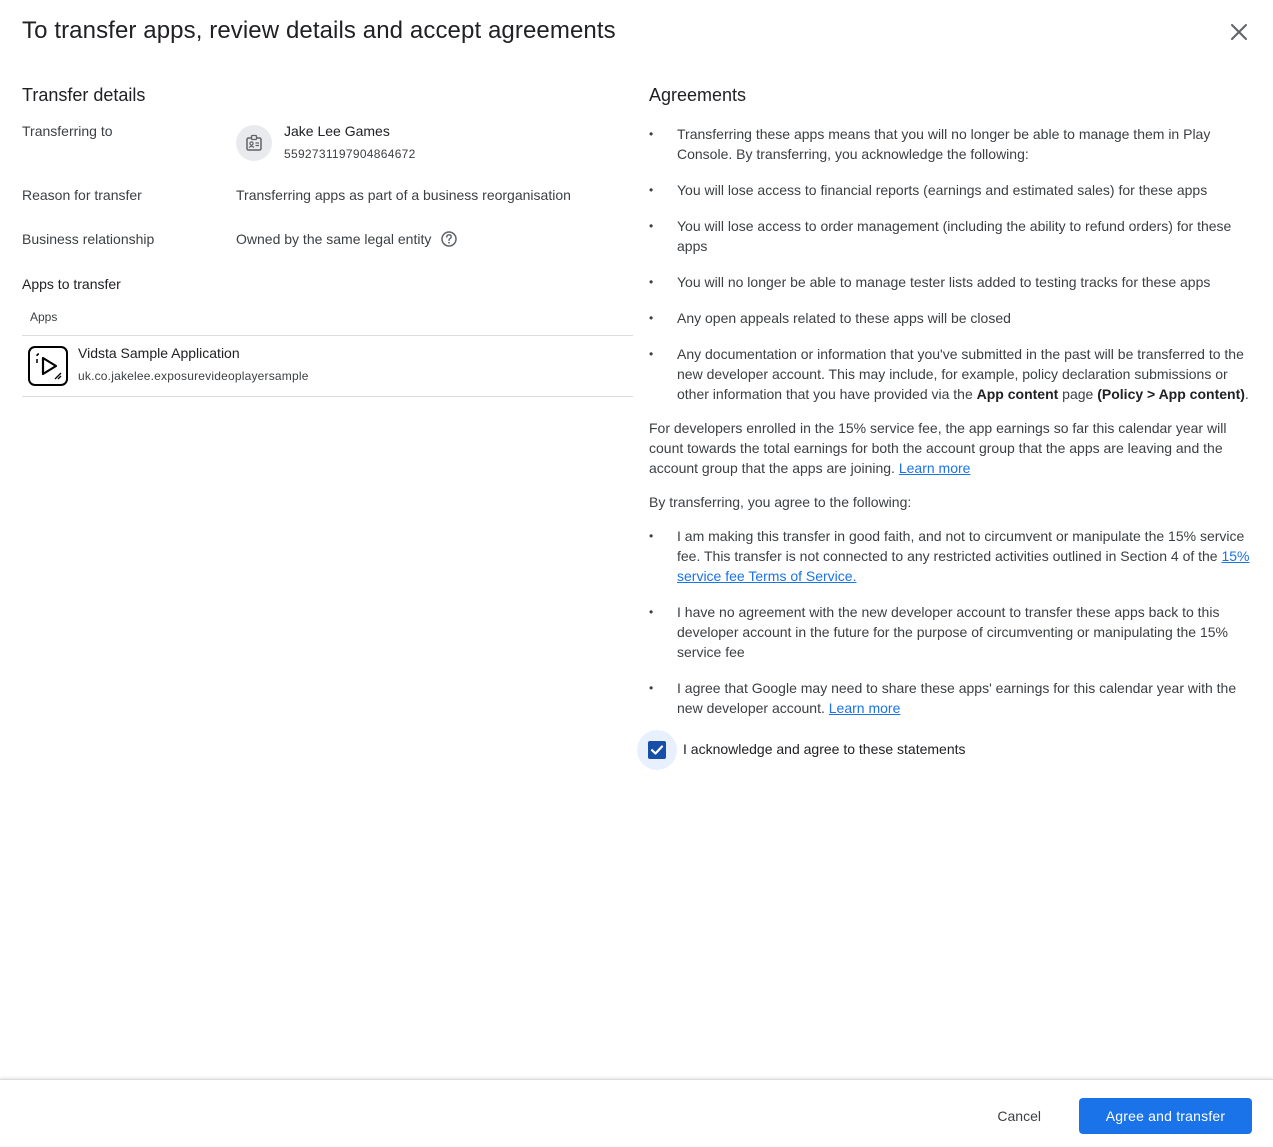 The height and width of the screenshot is (1147, 1273). Describe the element at coordinates (193, 376) in the screenshot. I see `app-package: uk.co.jakelee.exposurevideoplayersample` at that location.